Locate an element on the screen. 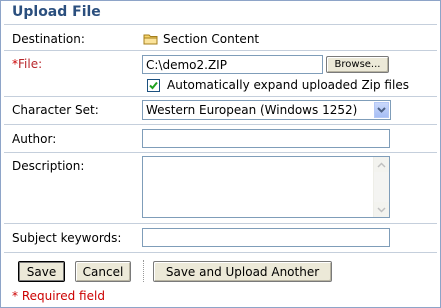 The image size is (441, 308). required-field-note: * Required field is located at coordinates (58, 296).